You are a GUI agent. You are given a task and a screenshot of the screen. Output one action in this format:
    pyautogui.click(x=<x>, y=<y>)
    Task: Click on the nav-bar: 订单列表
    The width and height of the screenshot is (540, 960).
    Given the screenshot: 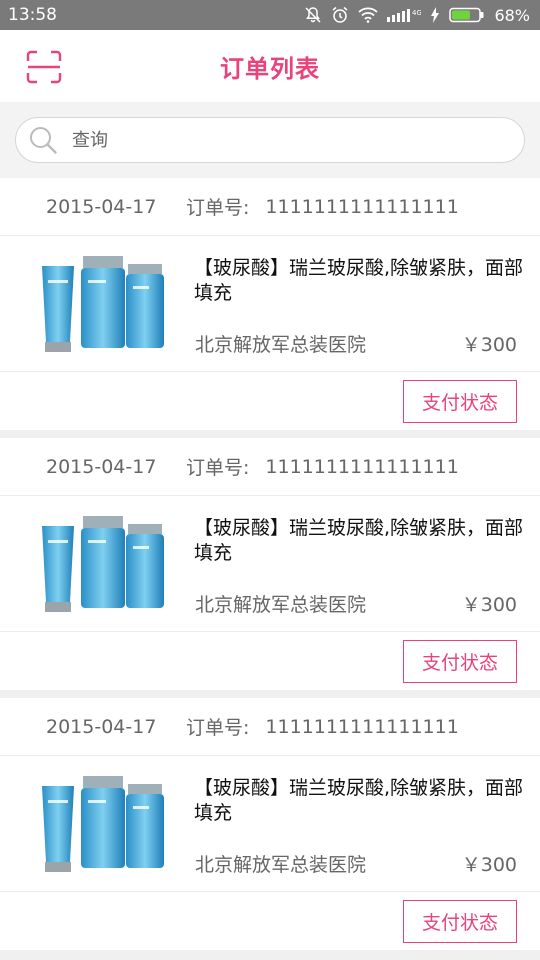 What is the action you would take?
    pyautogui.click(x=270, y=66)
    